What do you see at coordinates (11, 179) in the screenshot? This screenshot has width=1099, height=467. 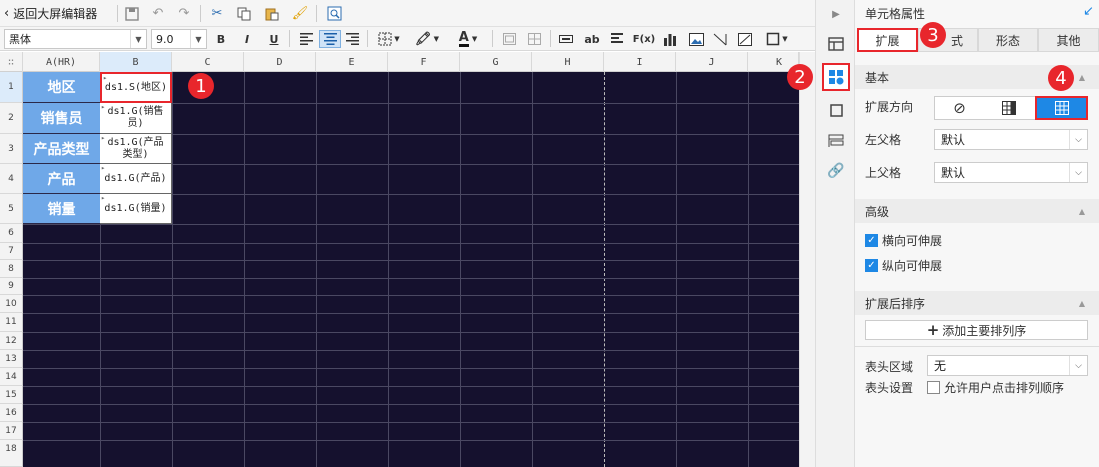 I see `row-header-4: 4` at bounding box center [11, 179].